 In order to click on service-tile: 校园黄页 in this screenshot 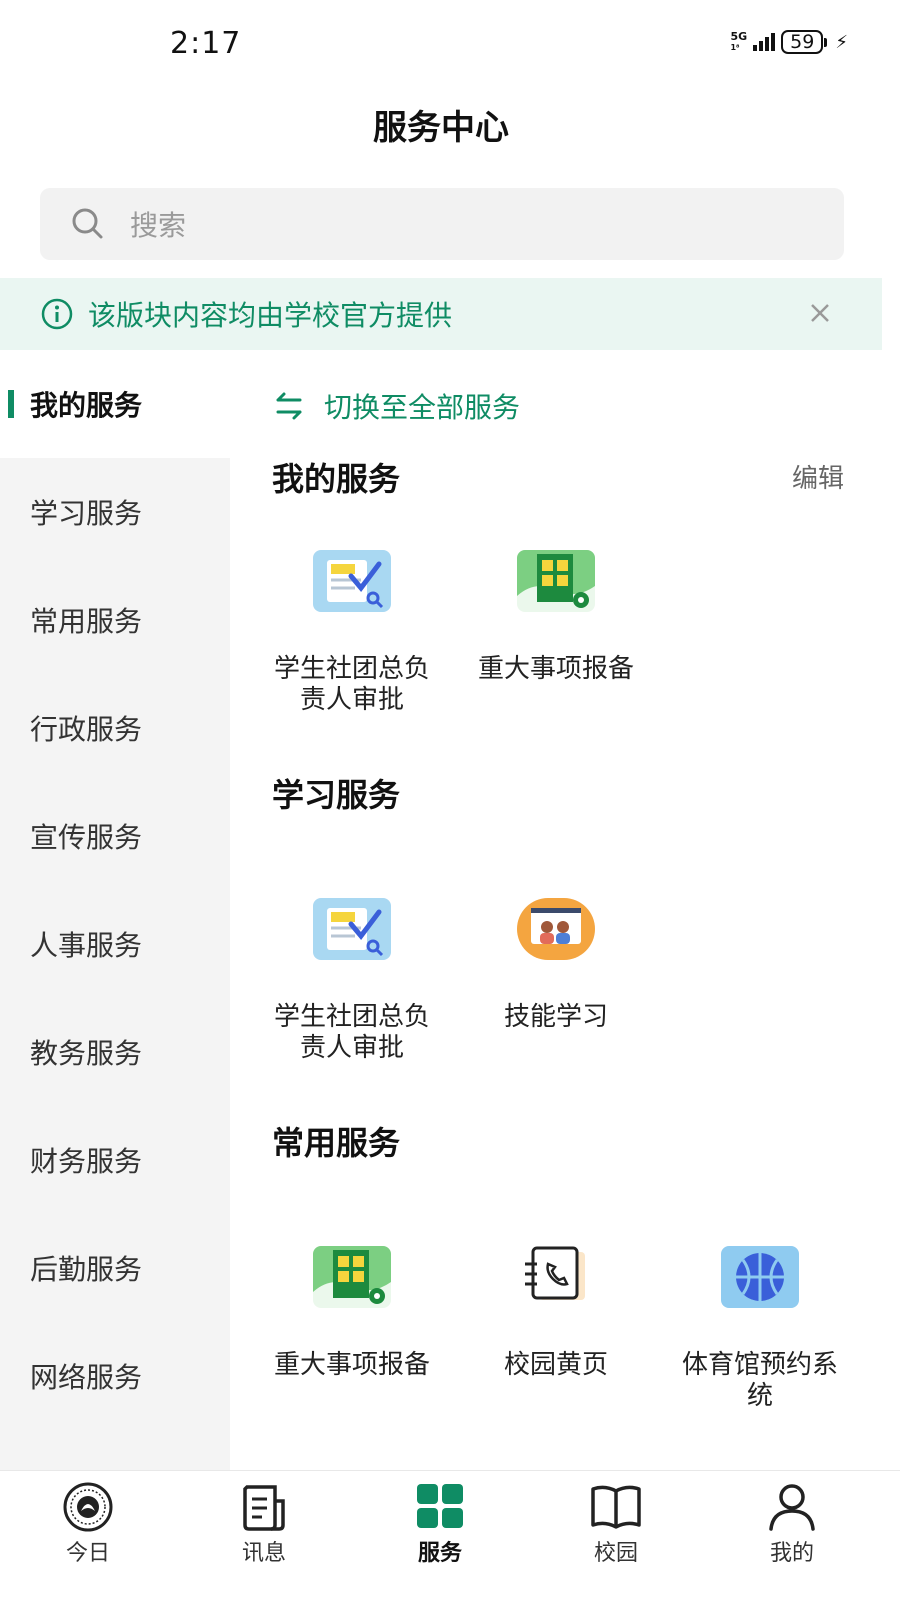, I will do `click(556, 1311)`.